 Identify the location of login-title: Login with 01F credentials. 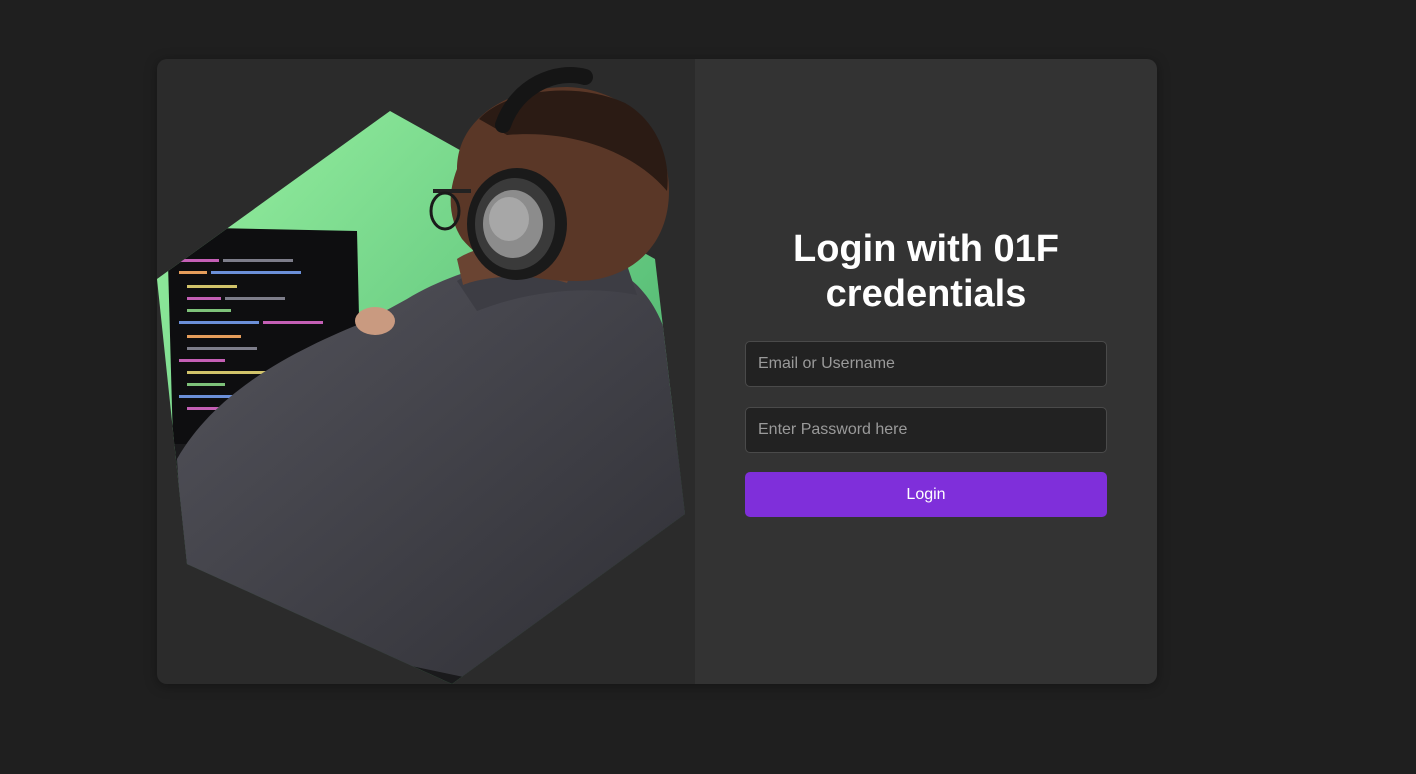
(926, 271).